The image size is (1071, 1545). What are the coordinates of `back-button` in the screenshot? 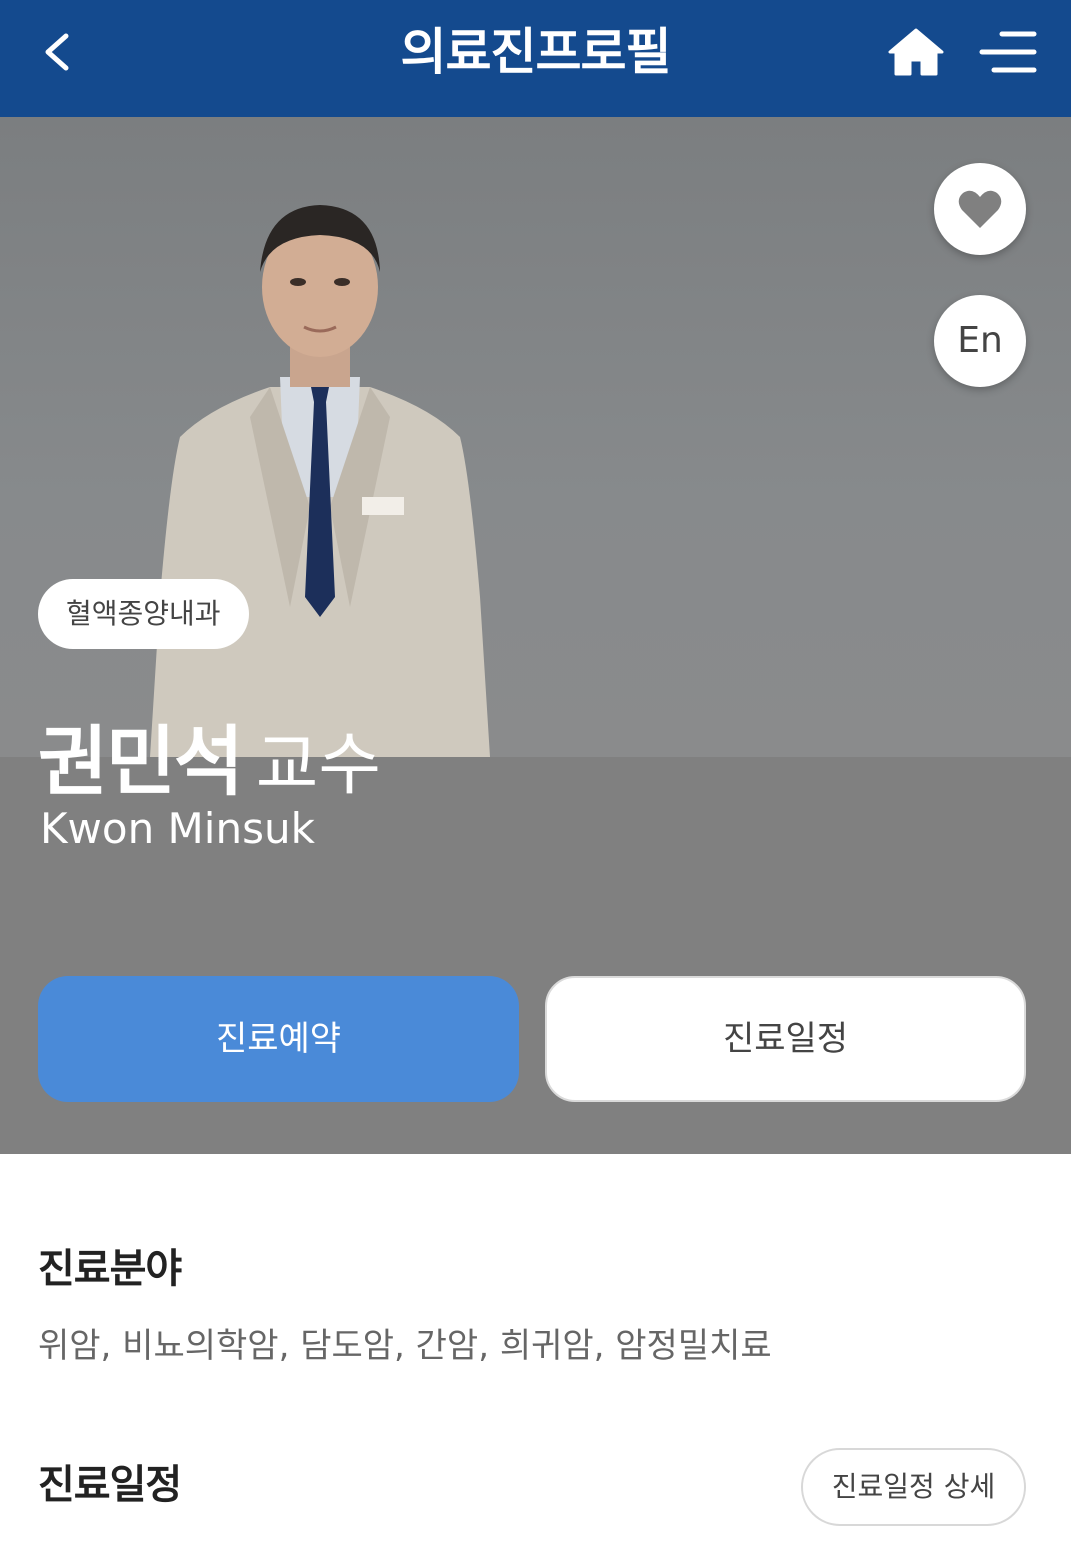 It's located at (58, 52).